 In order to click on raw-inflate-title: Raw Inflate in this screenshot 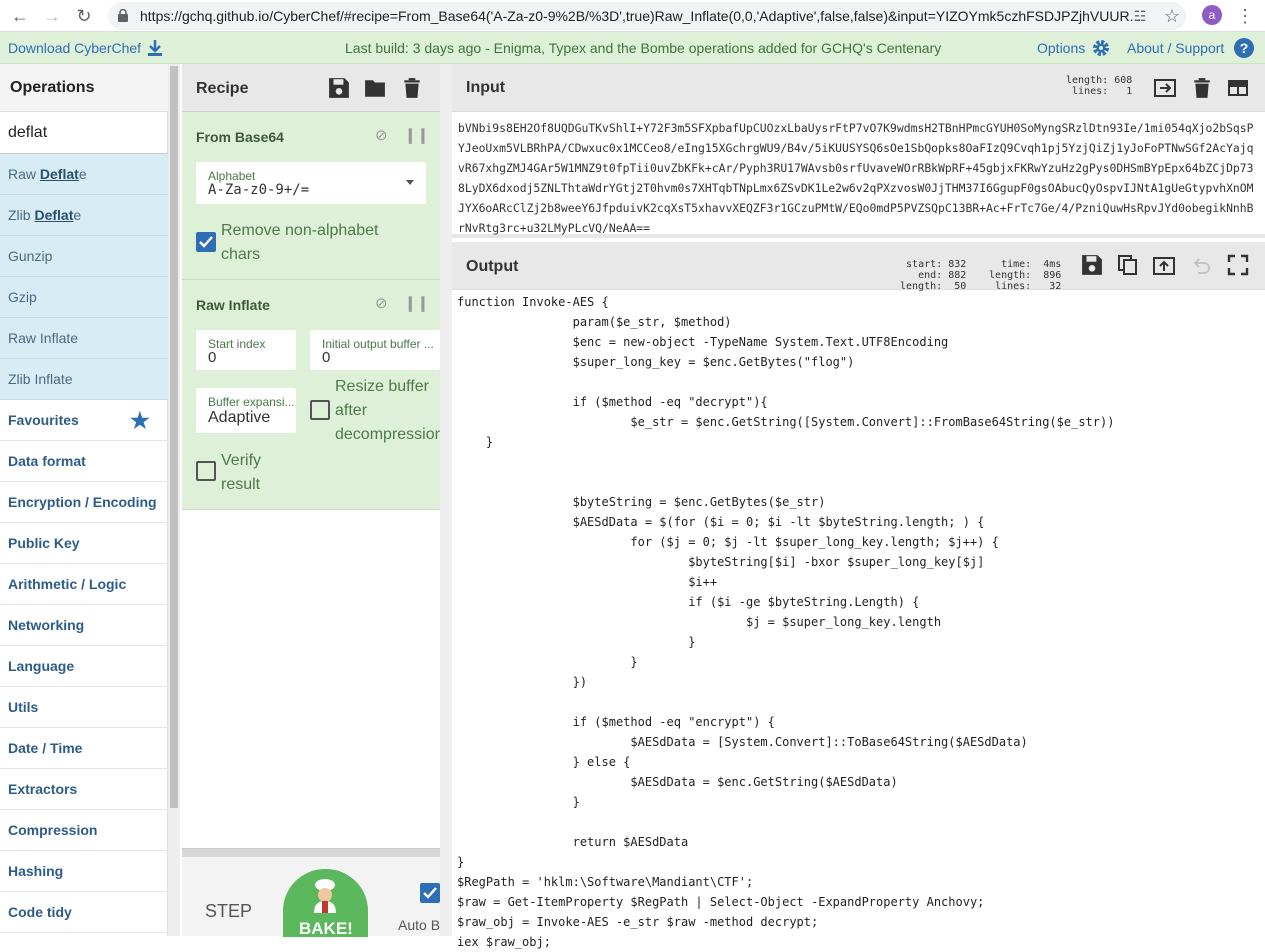, I will do `click(233, 305)`.